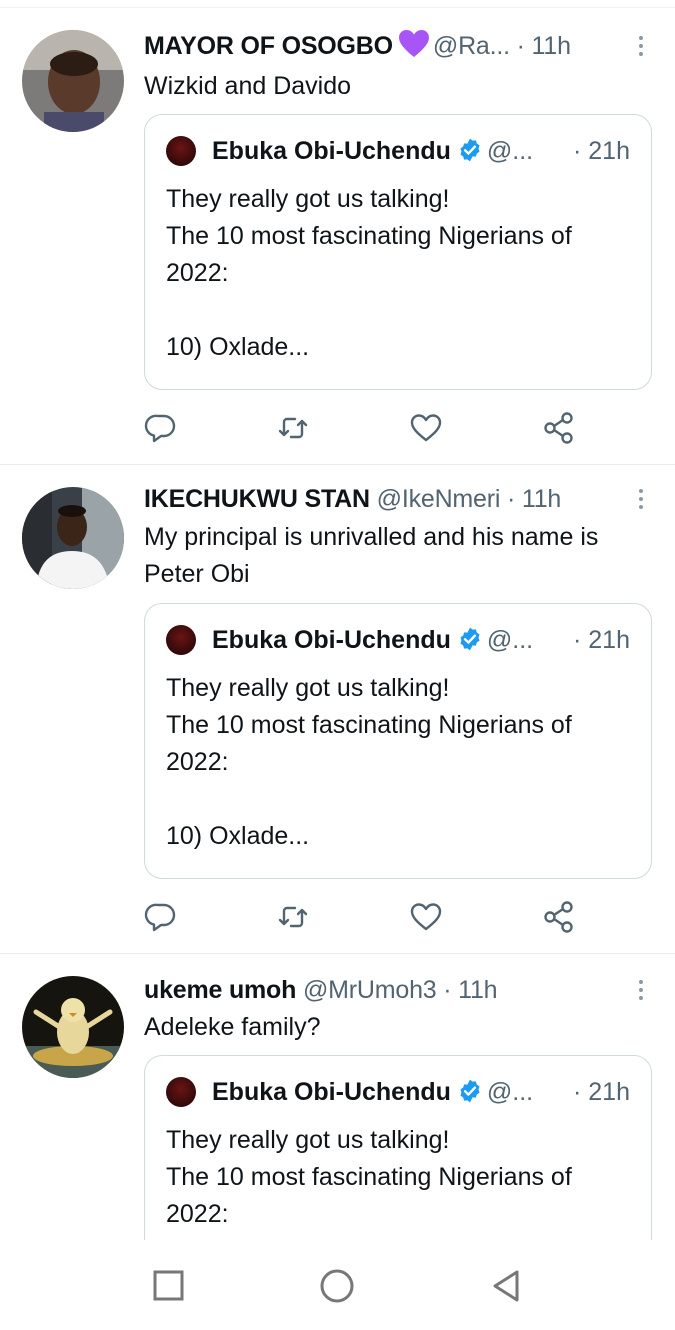  I want to click on author-name: MAYOR OF OSOGBO, so click(268, 46).